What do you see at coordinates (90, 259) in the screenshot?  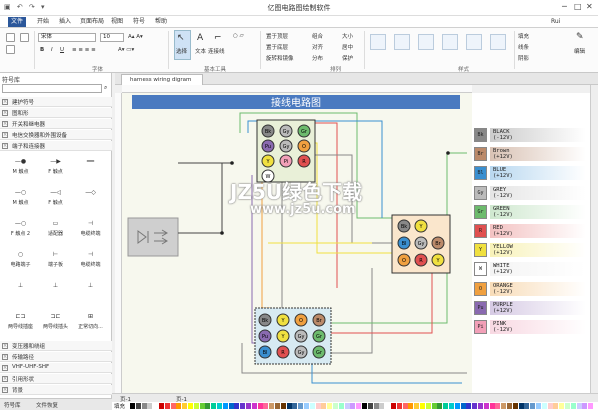 I see `symbol-shape: ⊣ 电缆终端` at bounding box center [90, 259].